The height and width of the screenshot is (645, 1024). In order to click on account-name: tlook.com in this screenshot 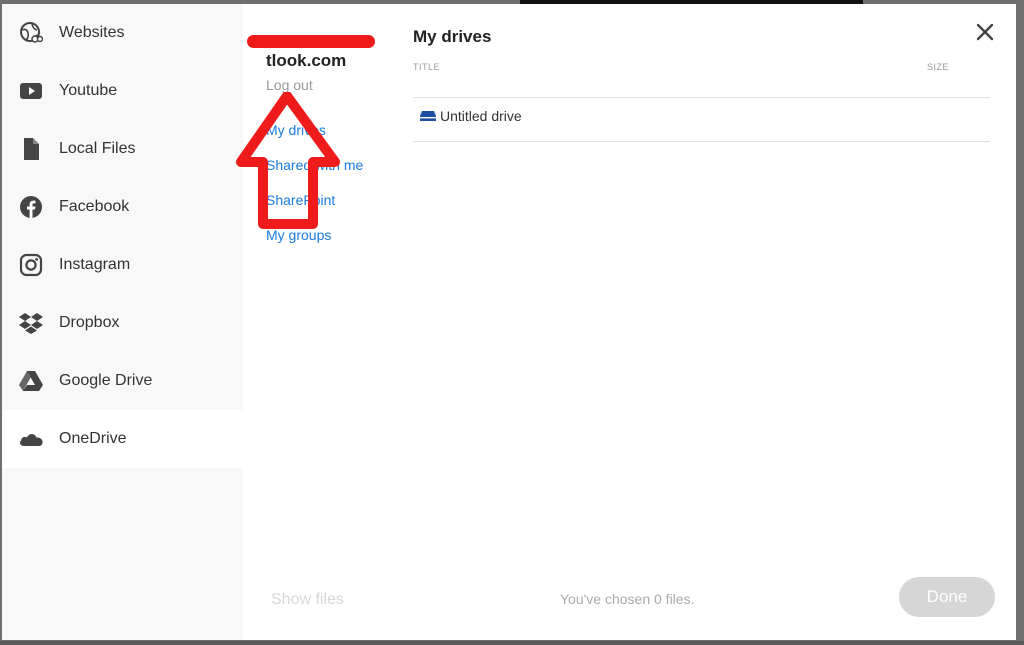, I will do `click(306, 60)`.